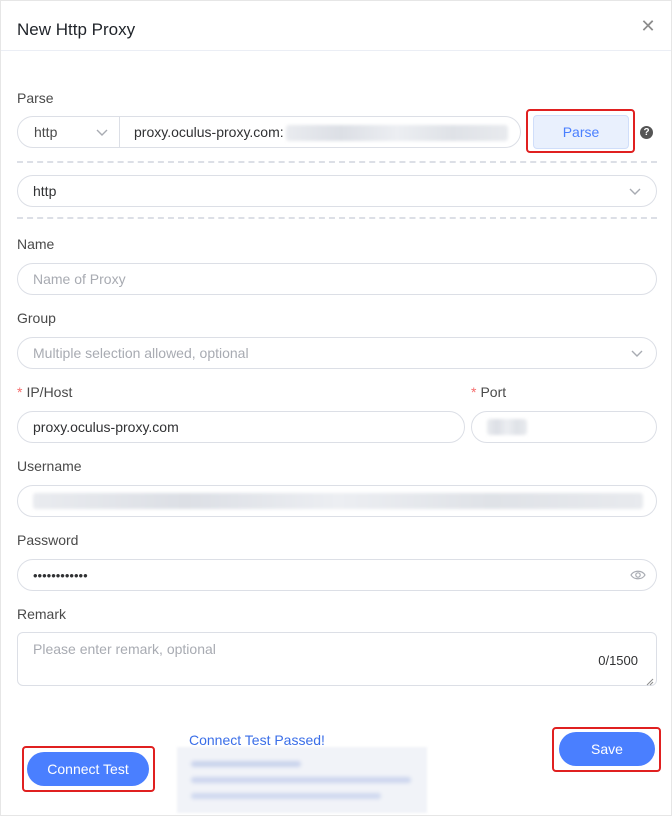 This screenshot has height=816, width=672. I want to click on redacted-test-details, so click(302, 780).